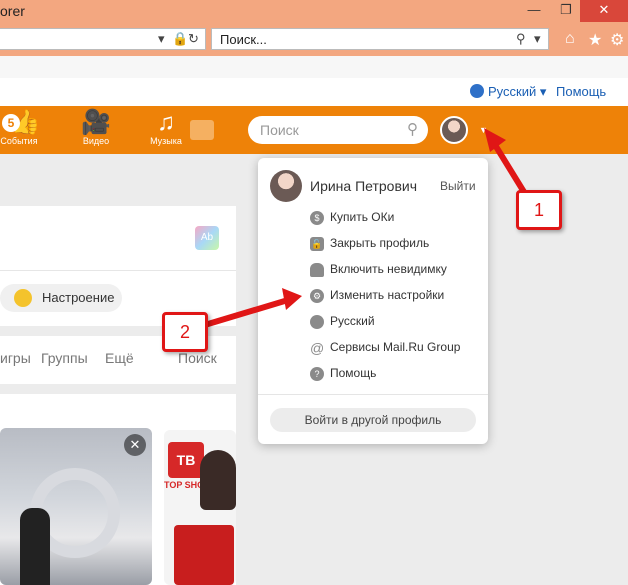 Image resolution: width=628 pixels, height=585 pixels. I want to click on arrow-2-head, so click(292, 299).